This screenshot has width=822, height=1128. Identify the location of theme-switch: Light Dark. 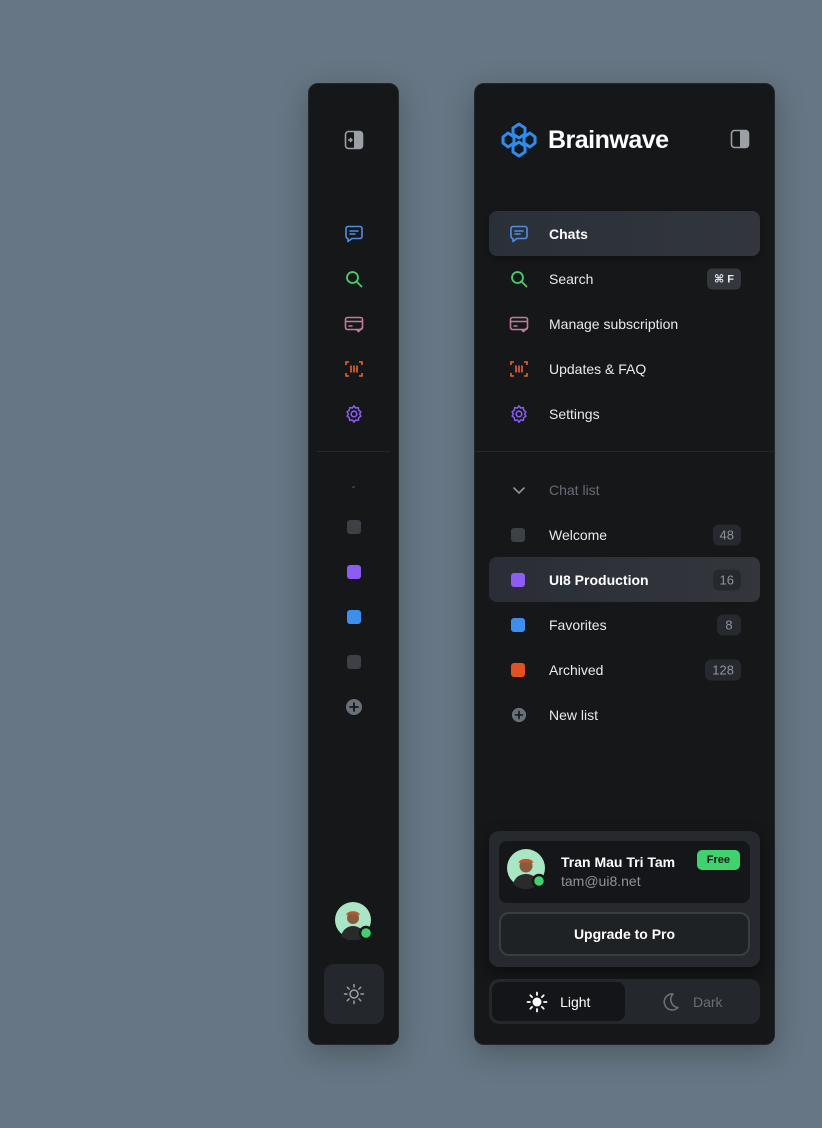
(624, 1001).